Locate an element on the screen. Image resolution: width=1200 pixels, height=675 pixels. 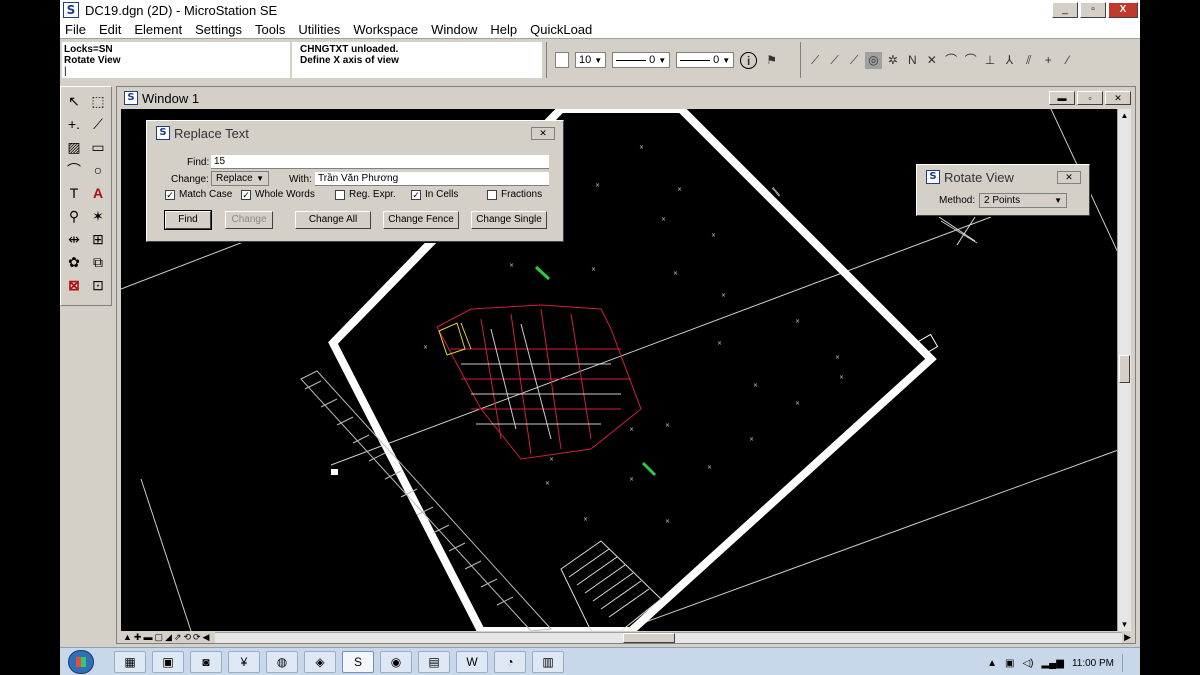
minimize-button: _ is located at coordinates (1065, 10).